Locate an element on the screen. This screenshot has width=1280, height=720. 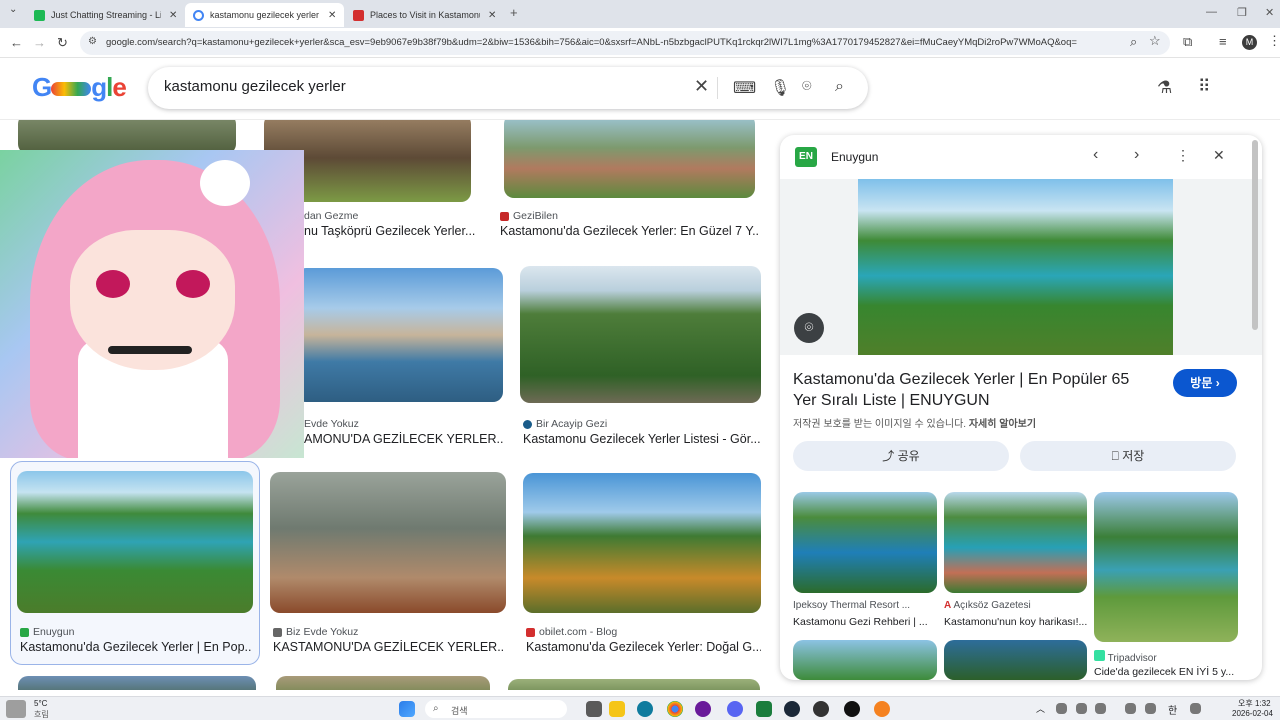
tab-google-search: kastamonu gezilecek yerler - Google ✕ is located at coordinates (265, 15).